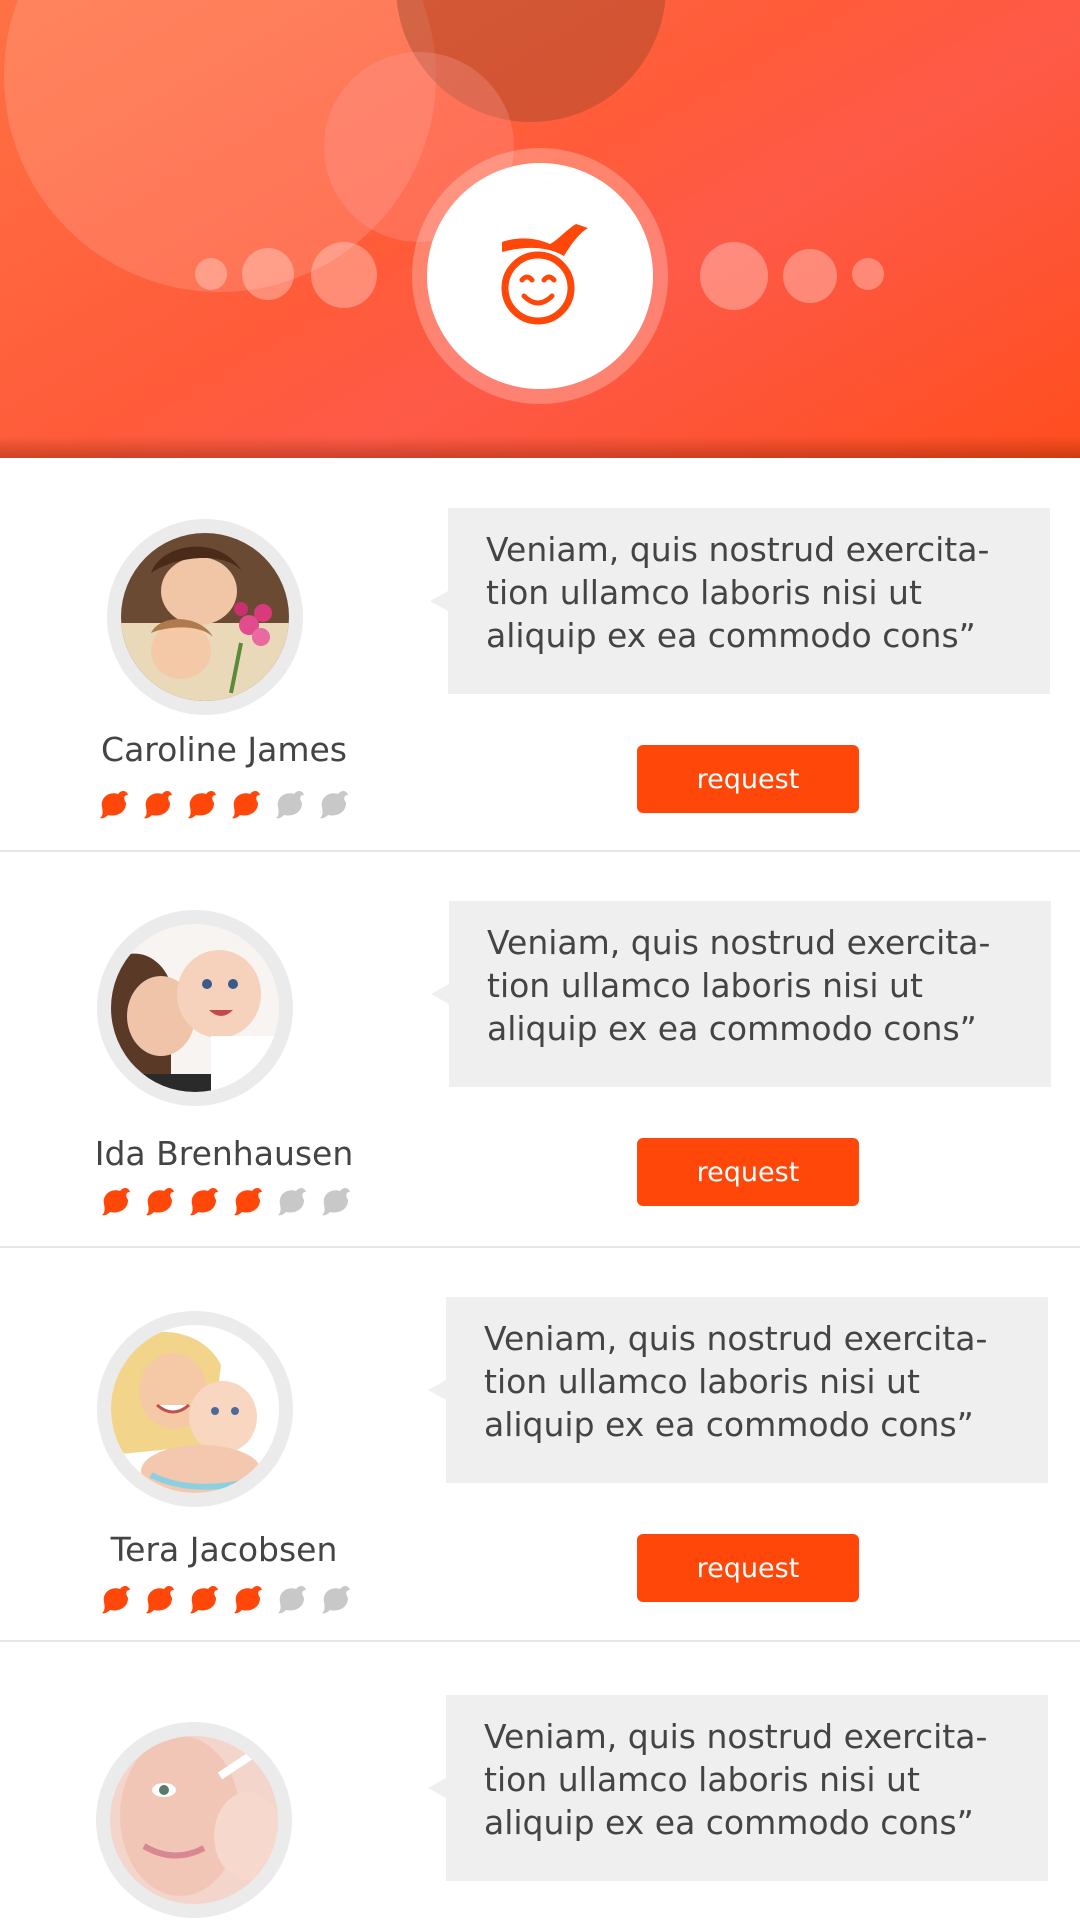 The width and height of the screenshot is (1080, 1920). I want to click on mother-kissing-baby-photo, so click(195, 1008).